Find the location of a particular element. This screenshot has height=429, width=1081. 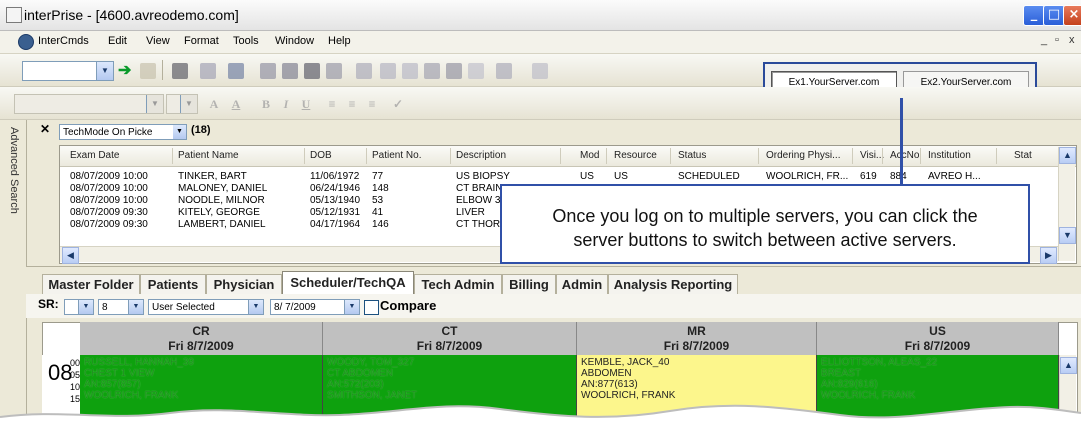

font-color-icon: A is located at coordinates (236, 104).